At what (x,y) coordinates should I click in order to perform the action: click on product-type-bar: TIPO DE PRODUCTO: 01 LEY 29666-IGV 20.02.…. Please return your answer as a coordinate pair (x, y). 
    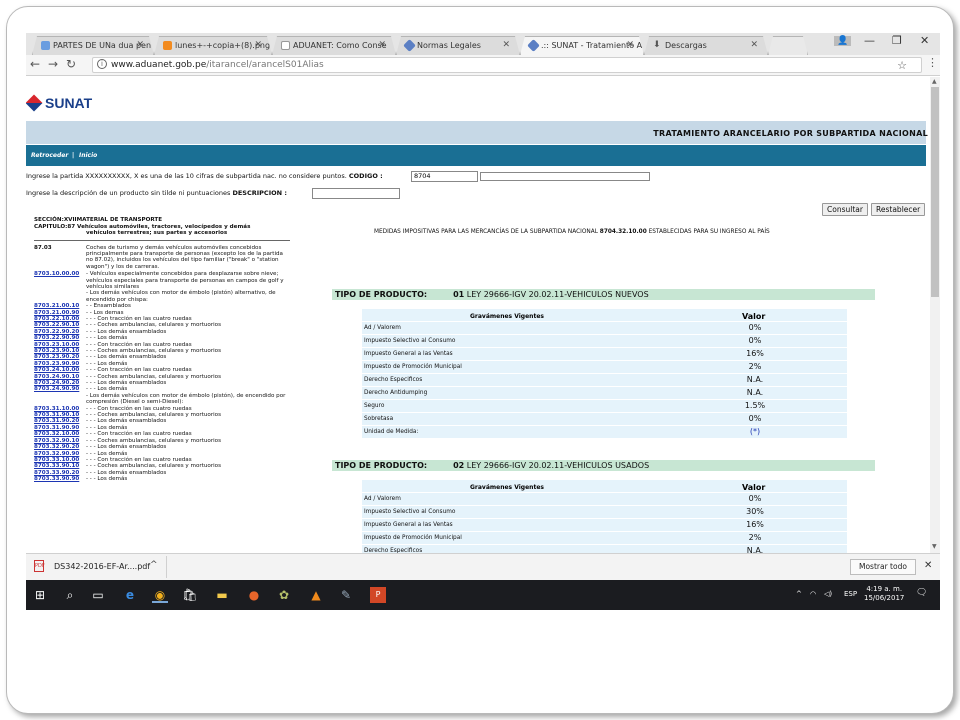
    Looking at the image, I should click on (603, 294).